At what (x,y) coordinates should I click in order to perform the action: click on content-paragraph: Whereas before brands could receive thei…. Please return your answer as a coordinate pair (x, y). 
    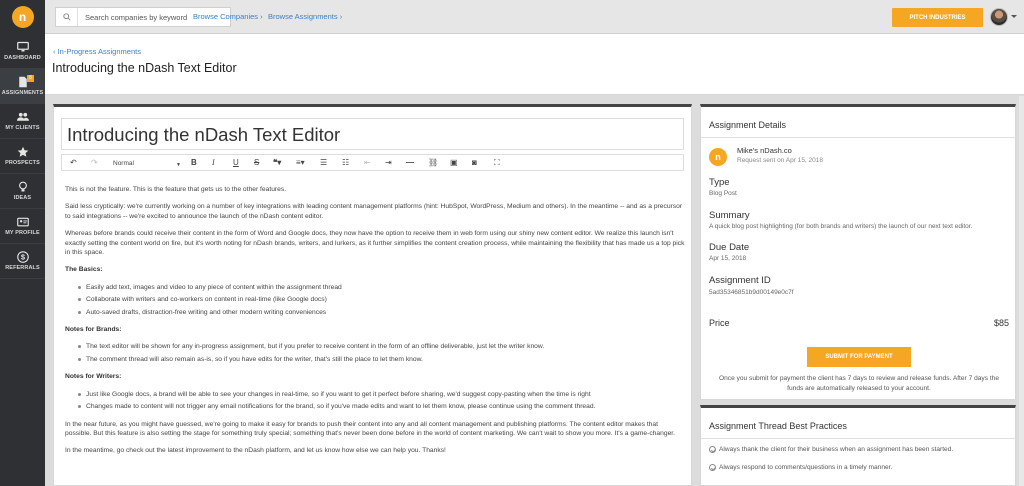
    Looking at the image, I should click on (375, 243).